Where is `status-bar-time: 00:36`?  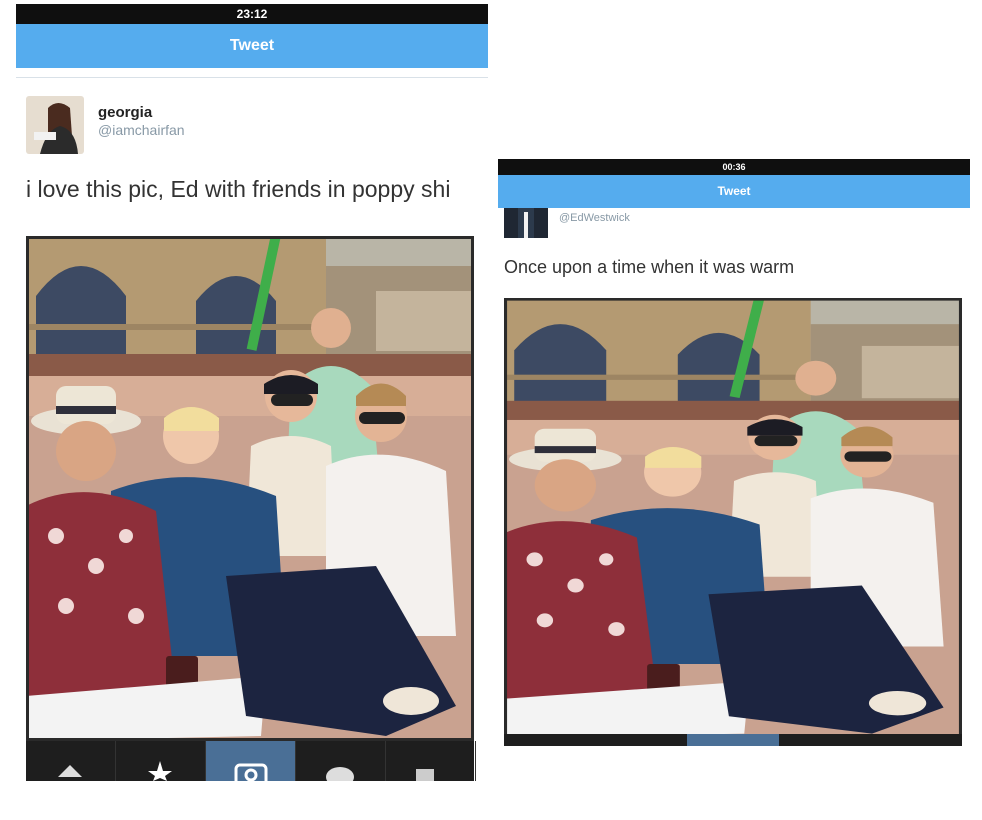 status-bar-time: 00:36 is located at coordinates (734, 167).